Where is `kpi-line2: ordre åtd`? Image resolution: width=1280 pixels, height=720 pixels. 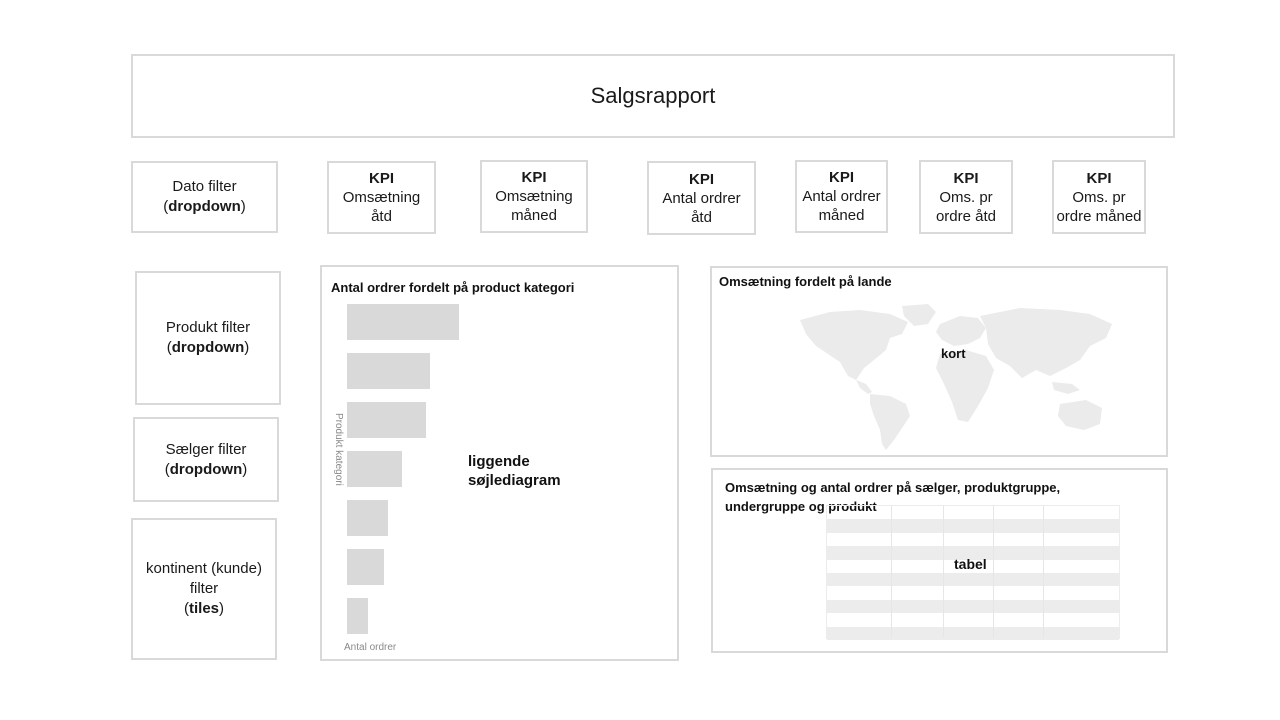
kpi-line2: ordre åtd is located at coordinates (966, 216).